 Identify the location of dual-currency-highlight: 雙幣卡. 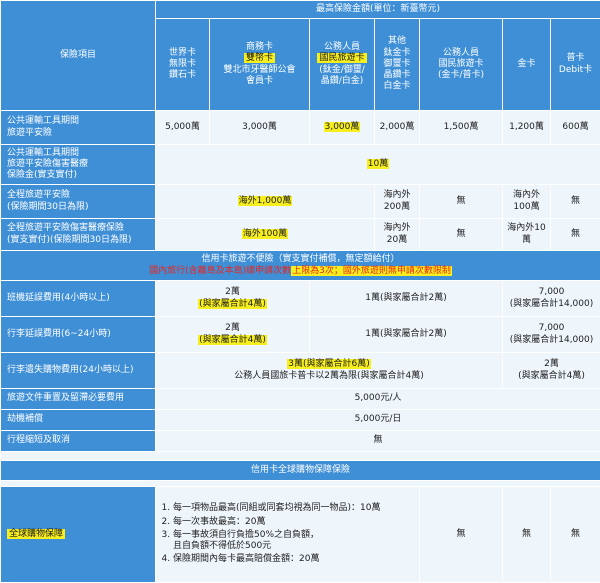
(259, 58).